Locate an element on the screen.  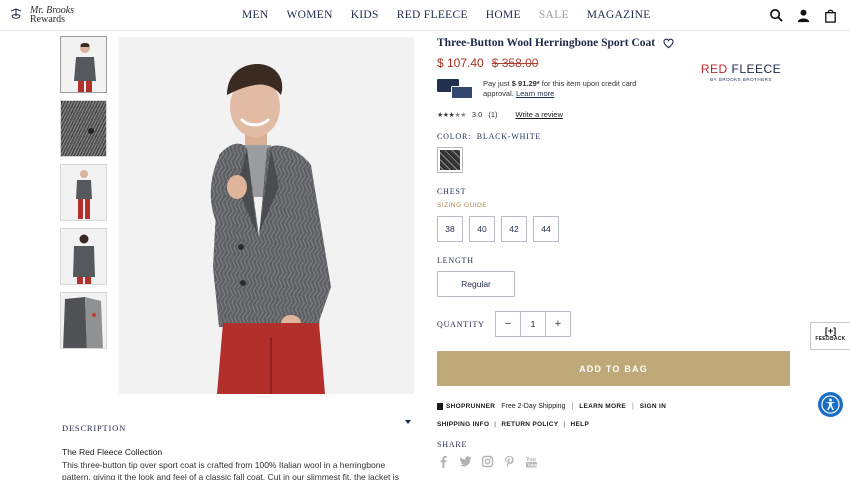
size-42-button: 42 is located at coordinates (514, 229).